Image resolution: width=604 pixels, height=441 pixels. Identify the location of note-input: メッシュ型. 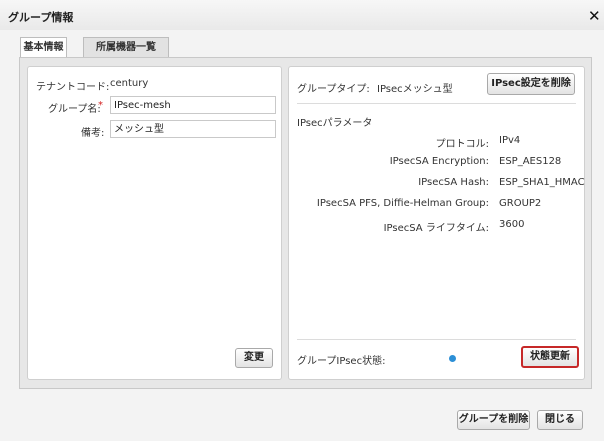
(193, 129).